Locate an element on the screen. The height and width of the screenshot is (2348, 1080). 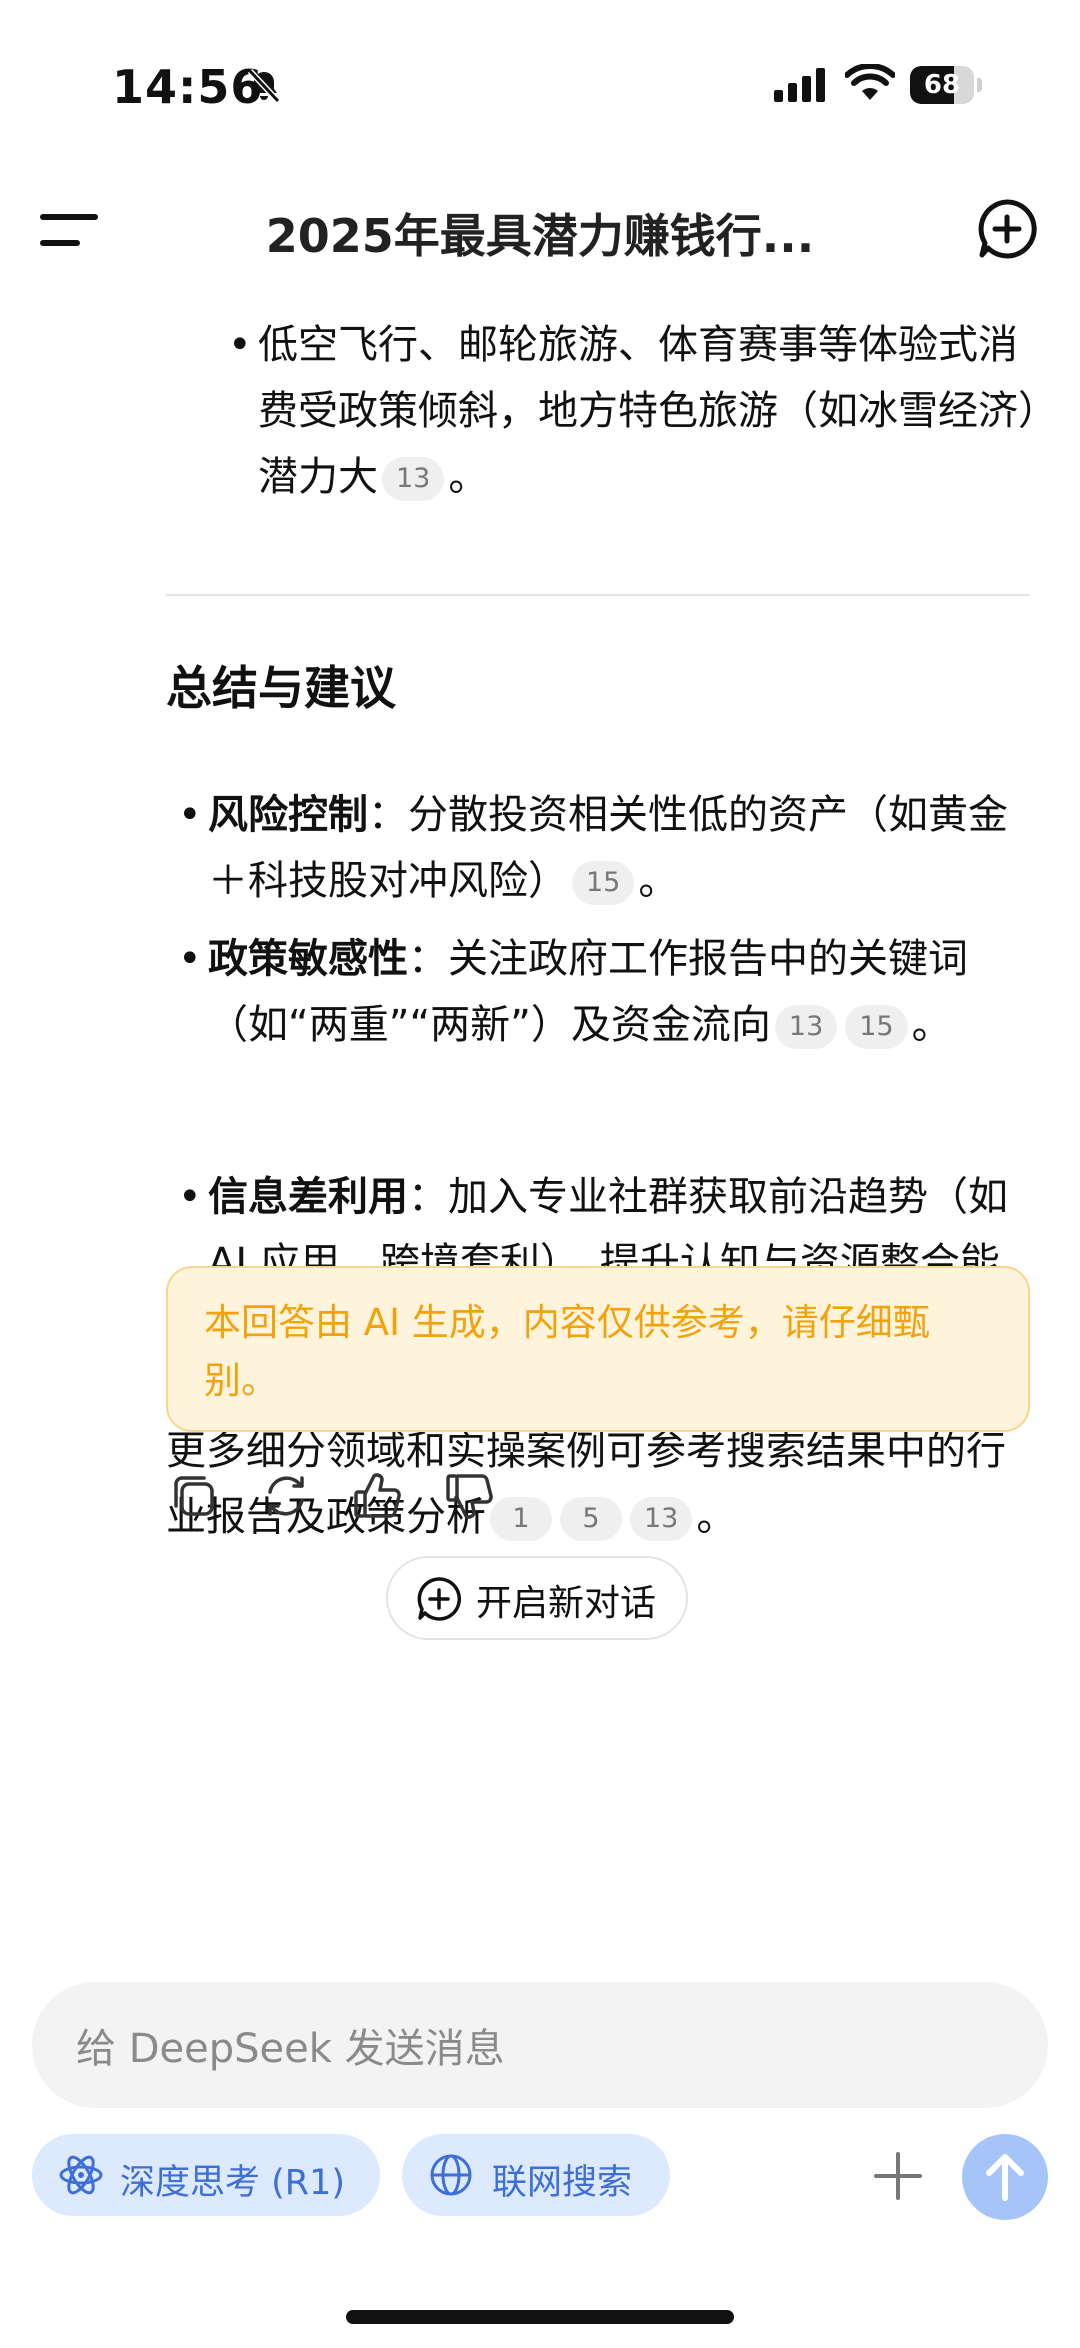
send-button is located at coordinates (1005, 2177).